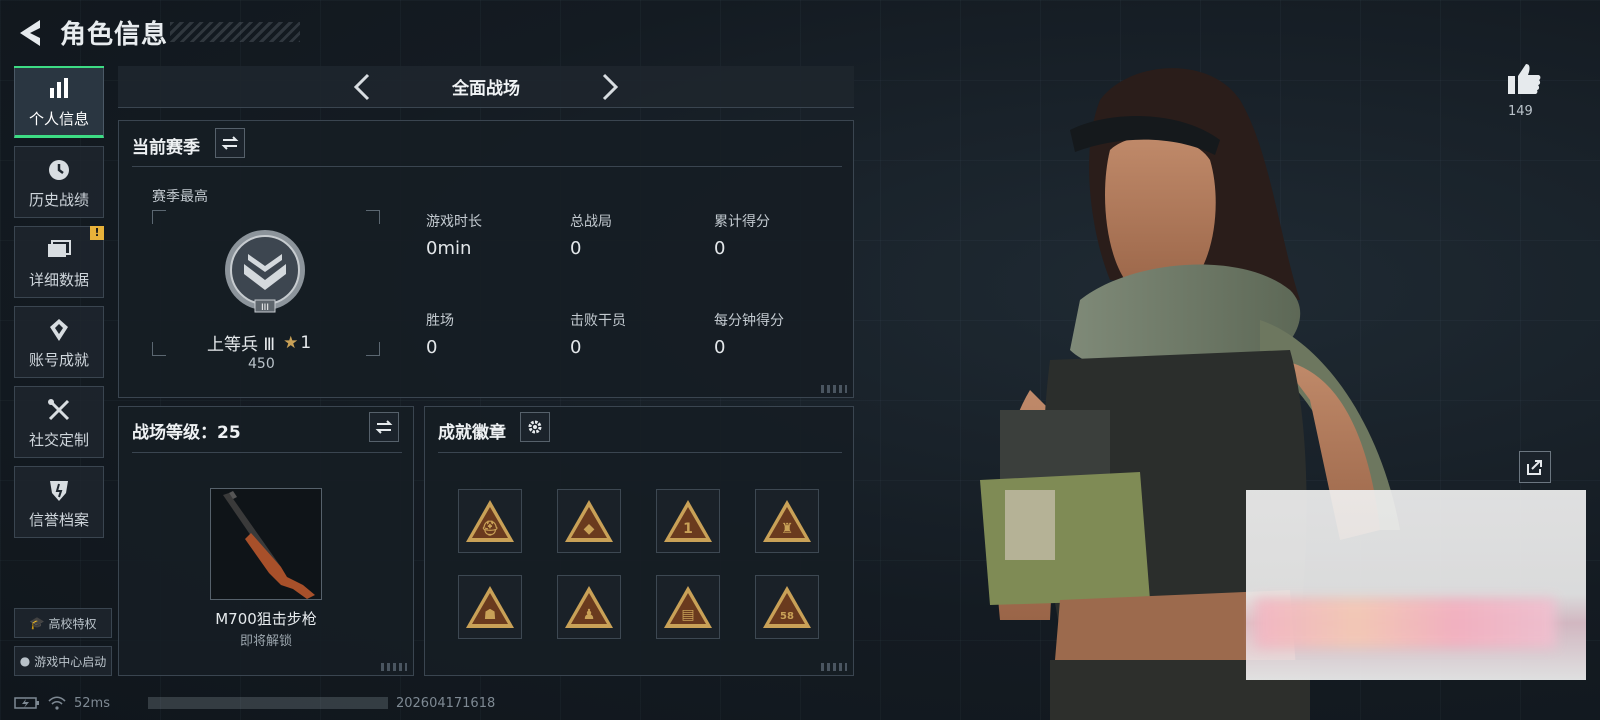  I want to click on badge-settings-button, so click(535, 427).